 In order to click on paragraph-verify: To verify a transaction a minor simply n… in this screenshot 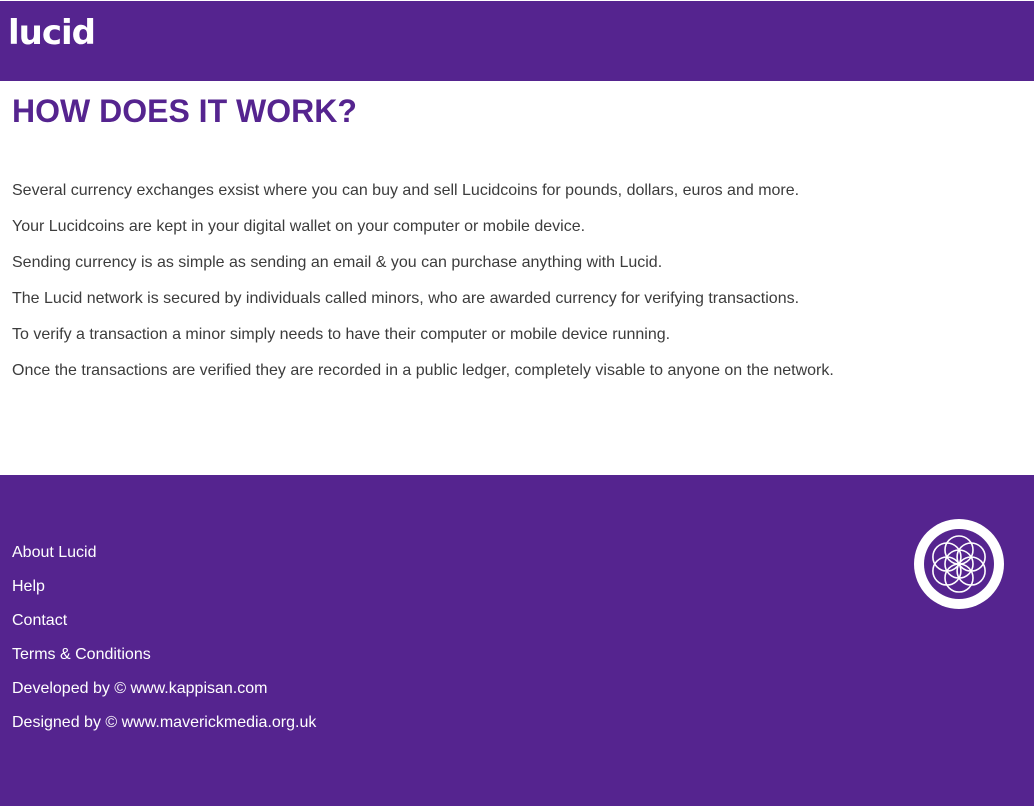, I will do `click(341, 334)`.